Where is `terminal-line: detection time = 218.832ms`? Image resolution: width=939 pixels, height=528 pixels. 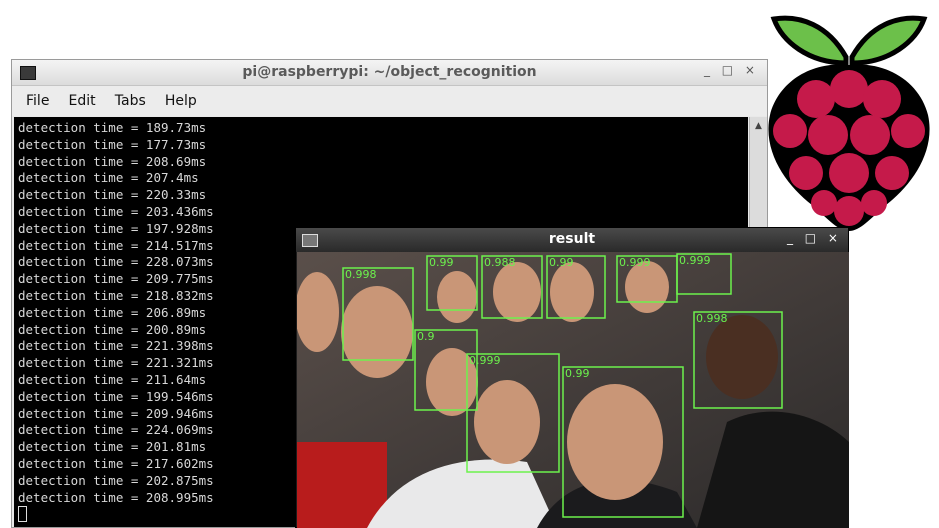 terminal-line: detection time = 218.832ms is located at coordinates (116, 295).